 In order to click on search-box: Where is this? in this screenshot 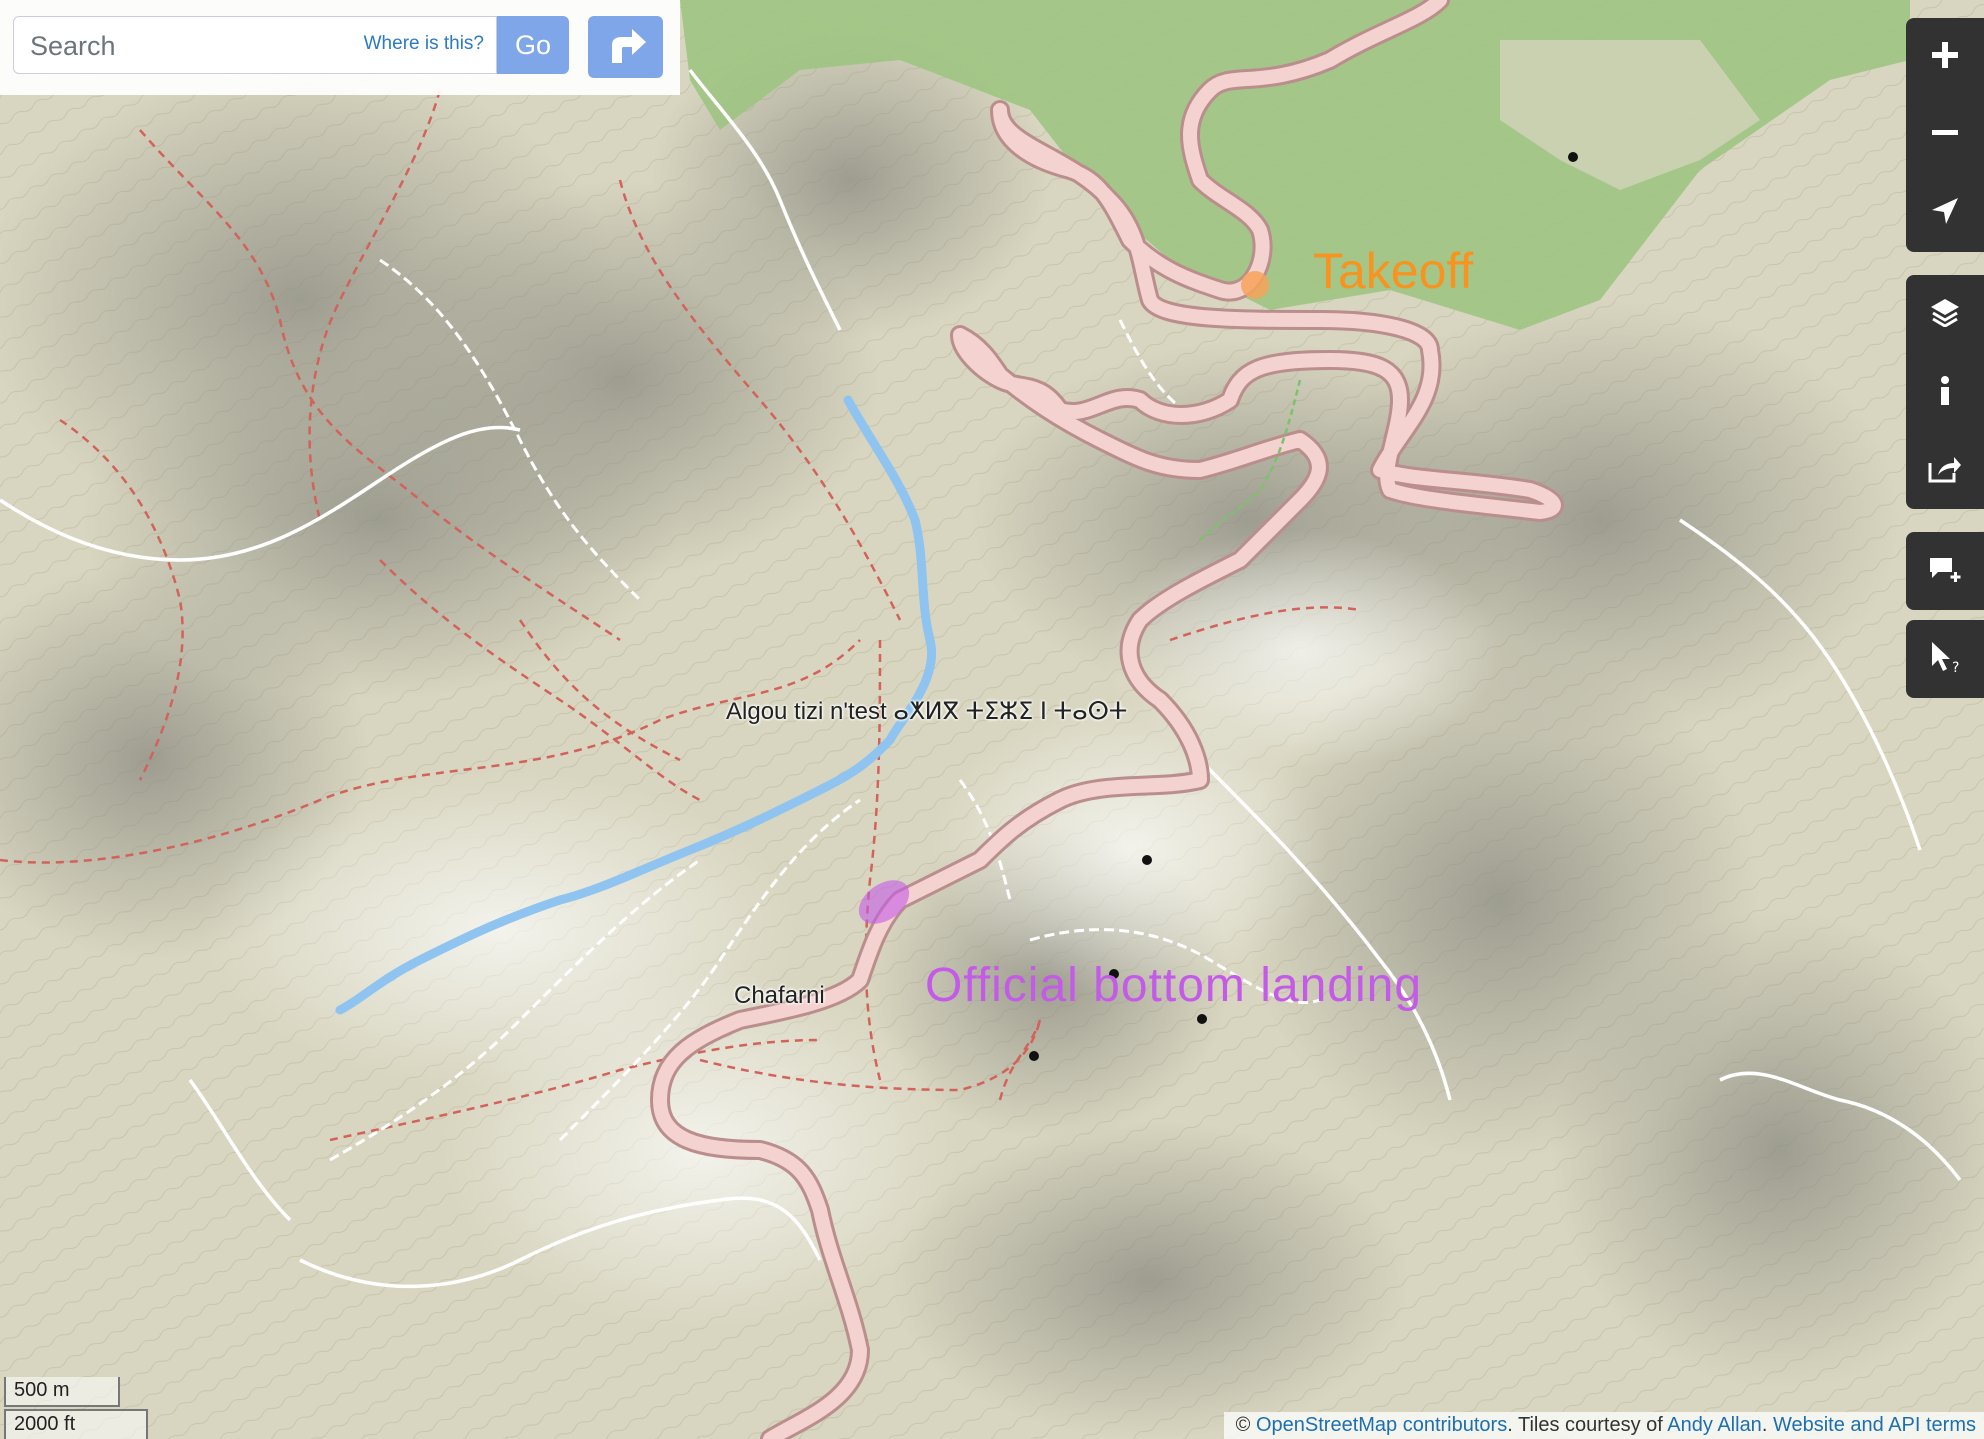, I will do `click(255, 45)`.